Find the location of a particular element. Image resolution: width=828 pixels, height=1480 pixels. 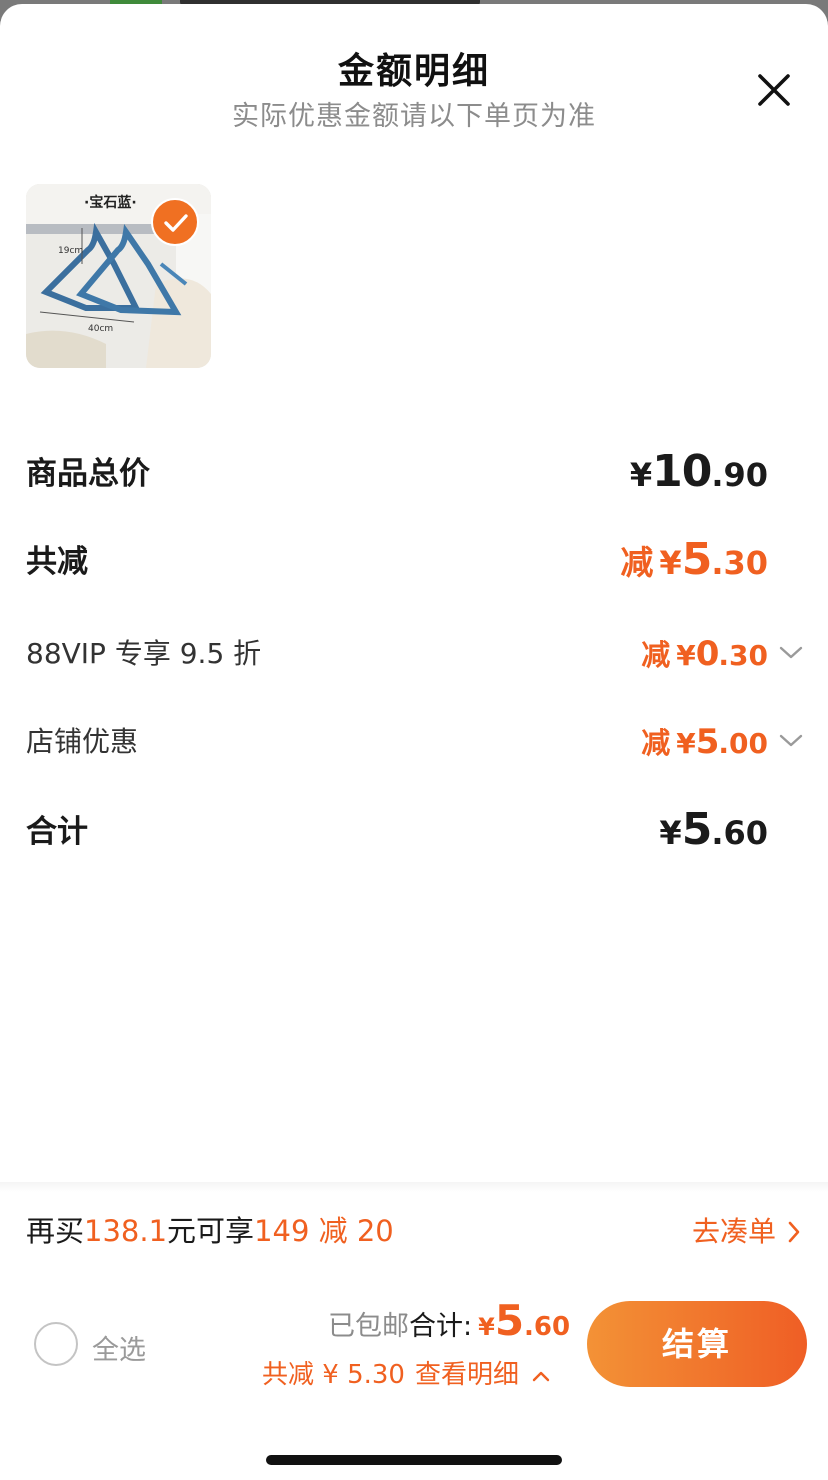

selected-check is located at coordinates (175, 222).